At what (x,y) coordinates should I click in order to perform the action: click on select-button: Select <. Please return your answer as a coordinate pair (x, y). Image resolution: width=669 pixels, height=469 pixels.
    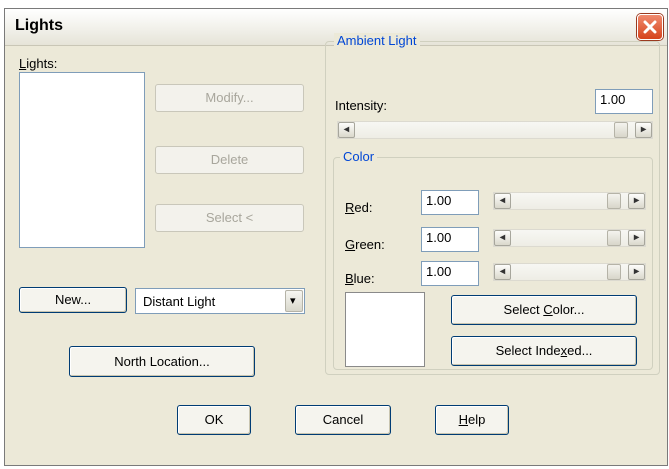
    Looking at the image, I should click on (229, 218).